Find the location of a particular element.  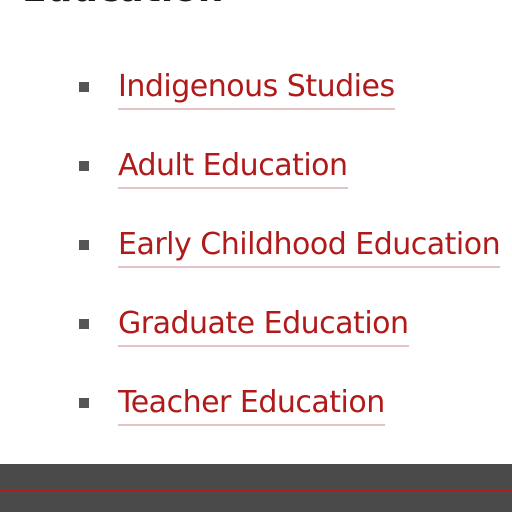

link-indigenous-studies: Indigenous Studies is located at coordinates (256, 89).